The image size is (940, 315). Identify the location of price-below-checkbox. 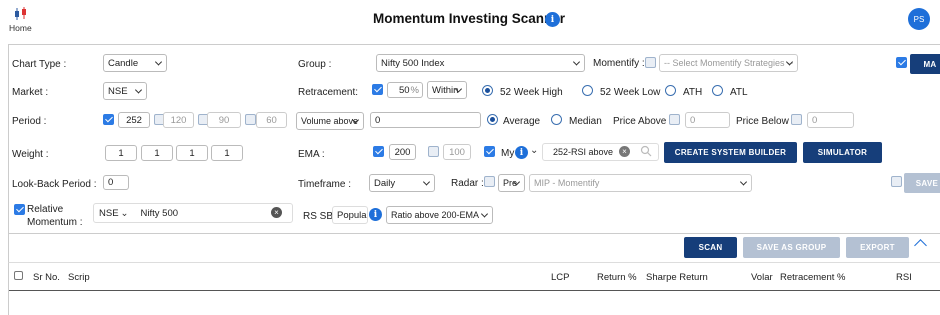
(796, 119).